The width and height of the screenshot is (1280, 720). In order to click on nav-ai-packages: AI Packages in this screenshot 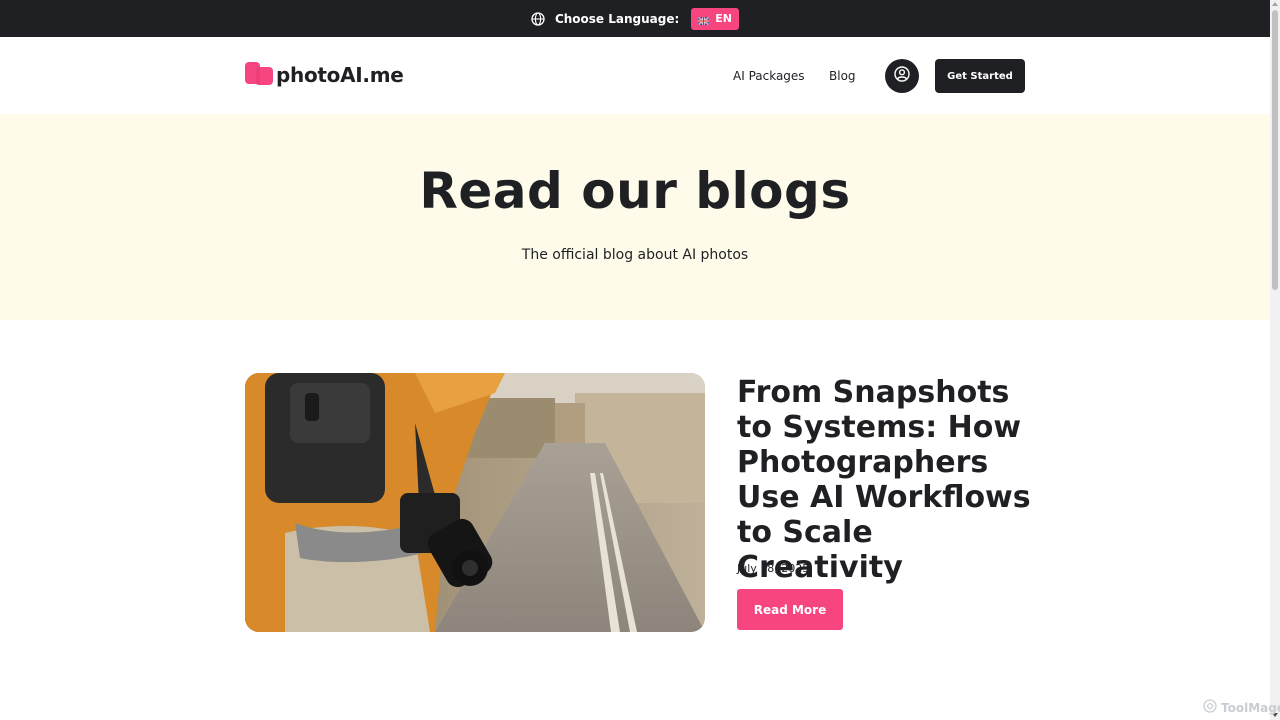, I will do `click(769, 76)`.